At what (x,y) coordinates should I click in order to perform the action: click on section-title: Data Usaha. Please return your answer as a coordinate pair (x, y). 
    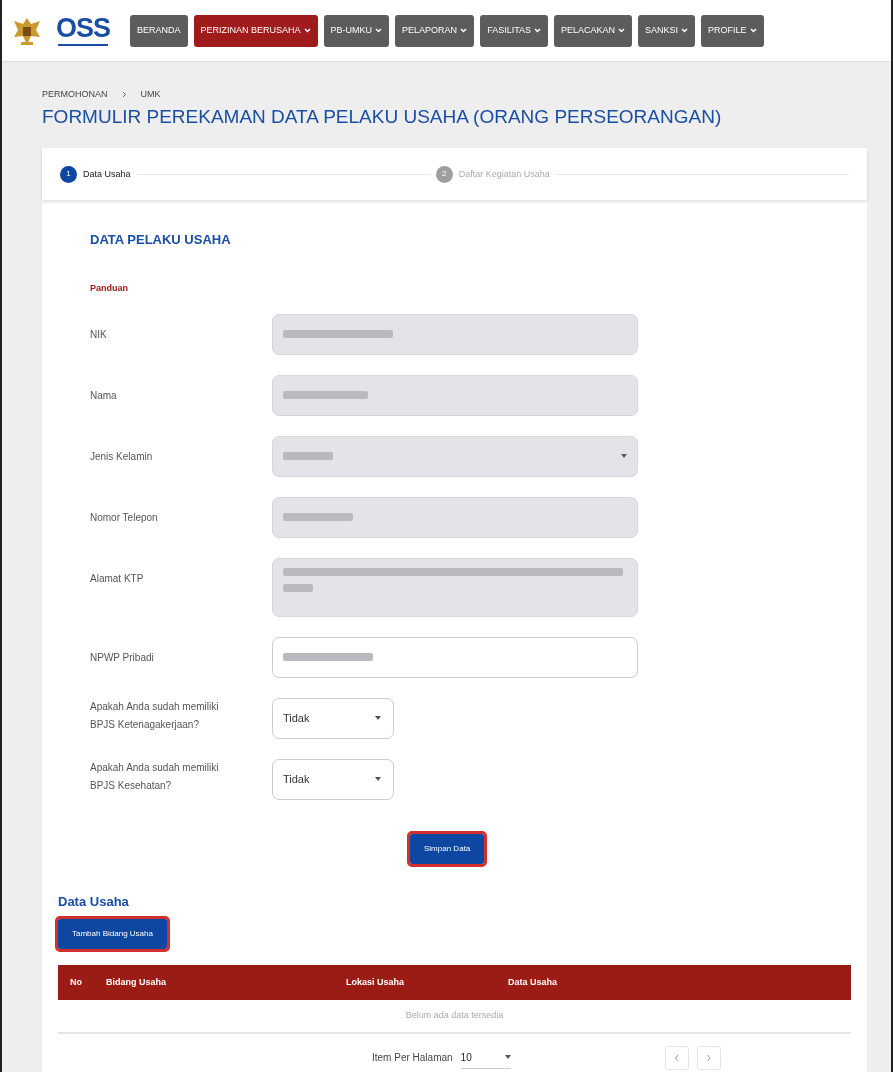
    Looking at the image, I should click on (94, 901).